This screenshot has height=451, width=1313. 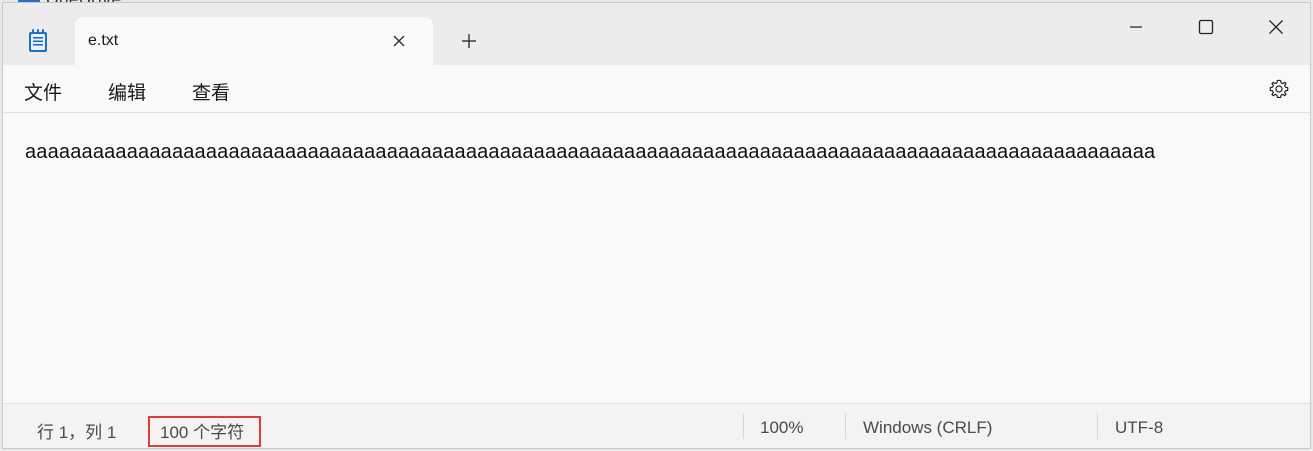 What do you see at coordinates (43, 91) in the screenshot?
I see `menu-file: 文件` at bounding box center [43, 91].